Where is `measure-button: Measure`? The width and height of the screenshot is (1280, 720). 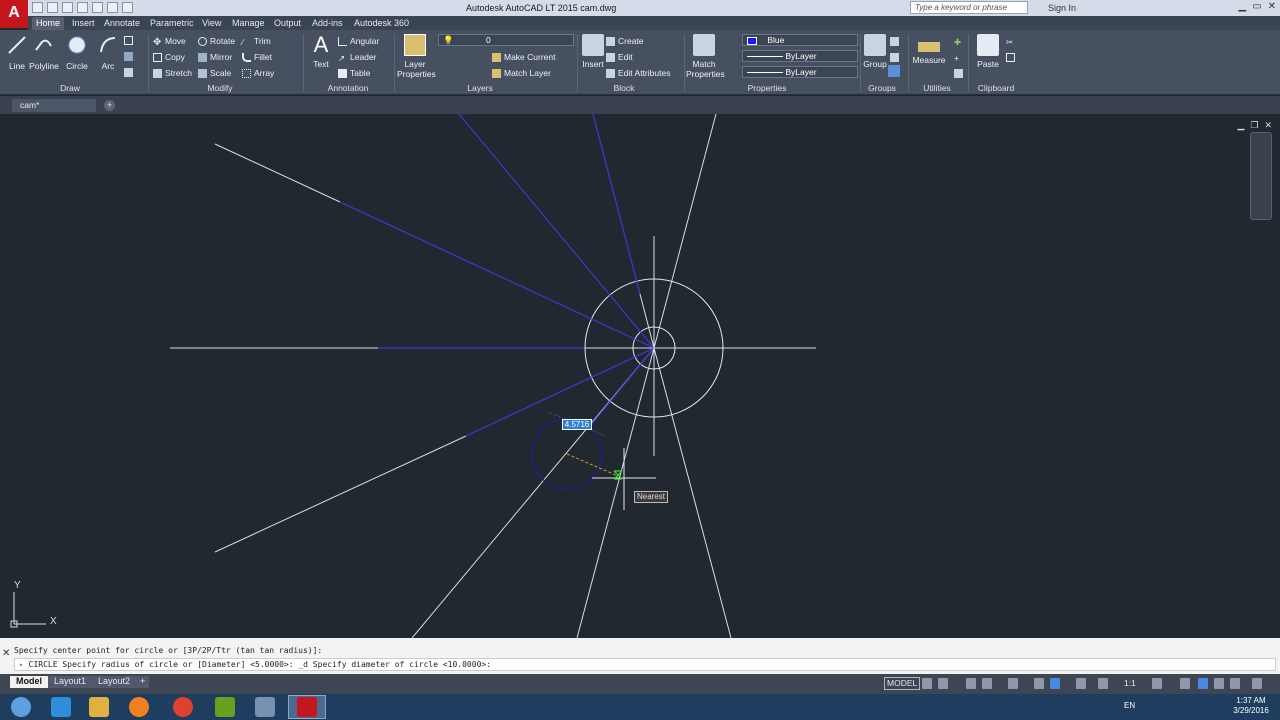
measure-button: Measure is located at coordinates (929, 49).